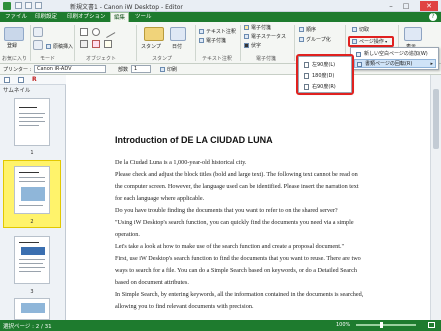 Image resolution: width=441 pixels, height=331 pixels. What do you see at coordinates (108, 44) in the screenshot?
I see `note-icon` at bounding box center [108, 44].